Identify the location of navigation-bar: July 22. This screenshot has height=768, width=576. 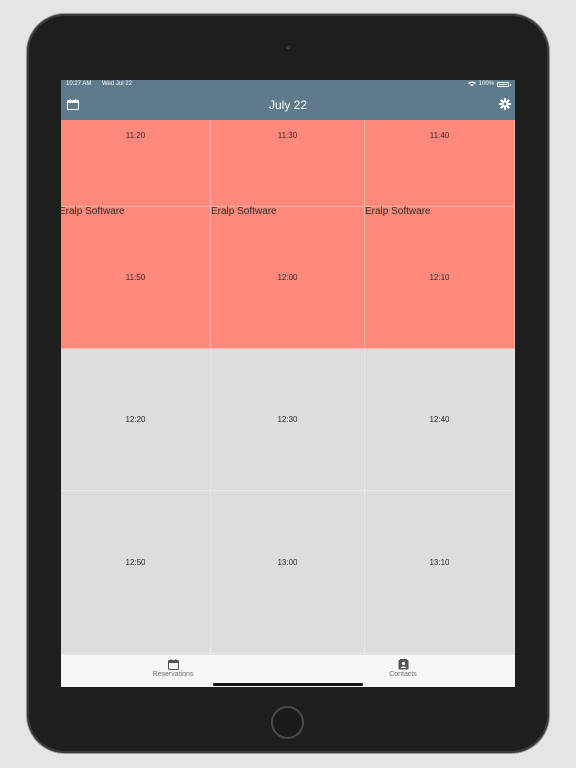
(288, 105).